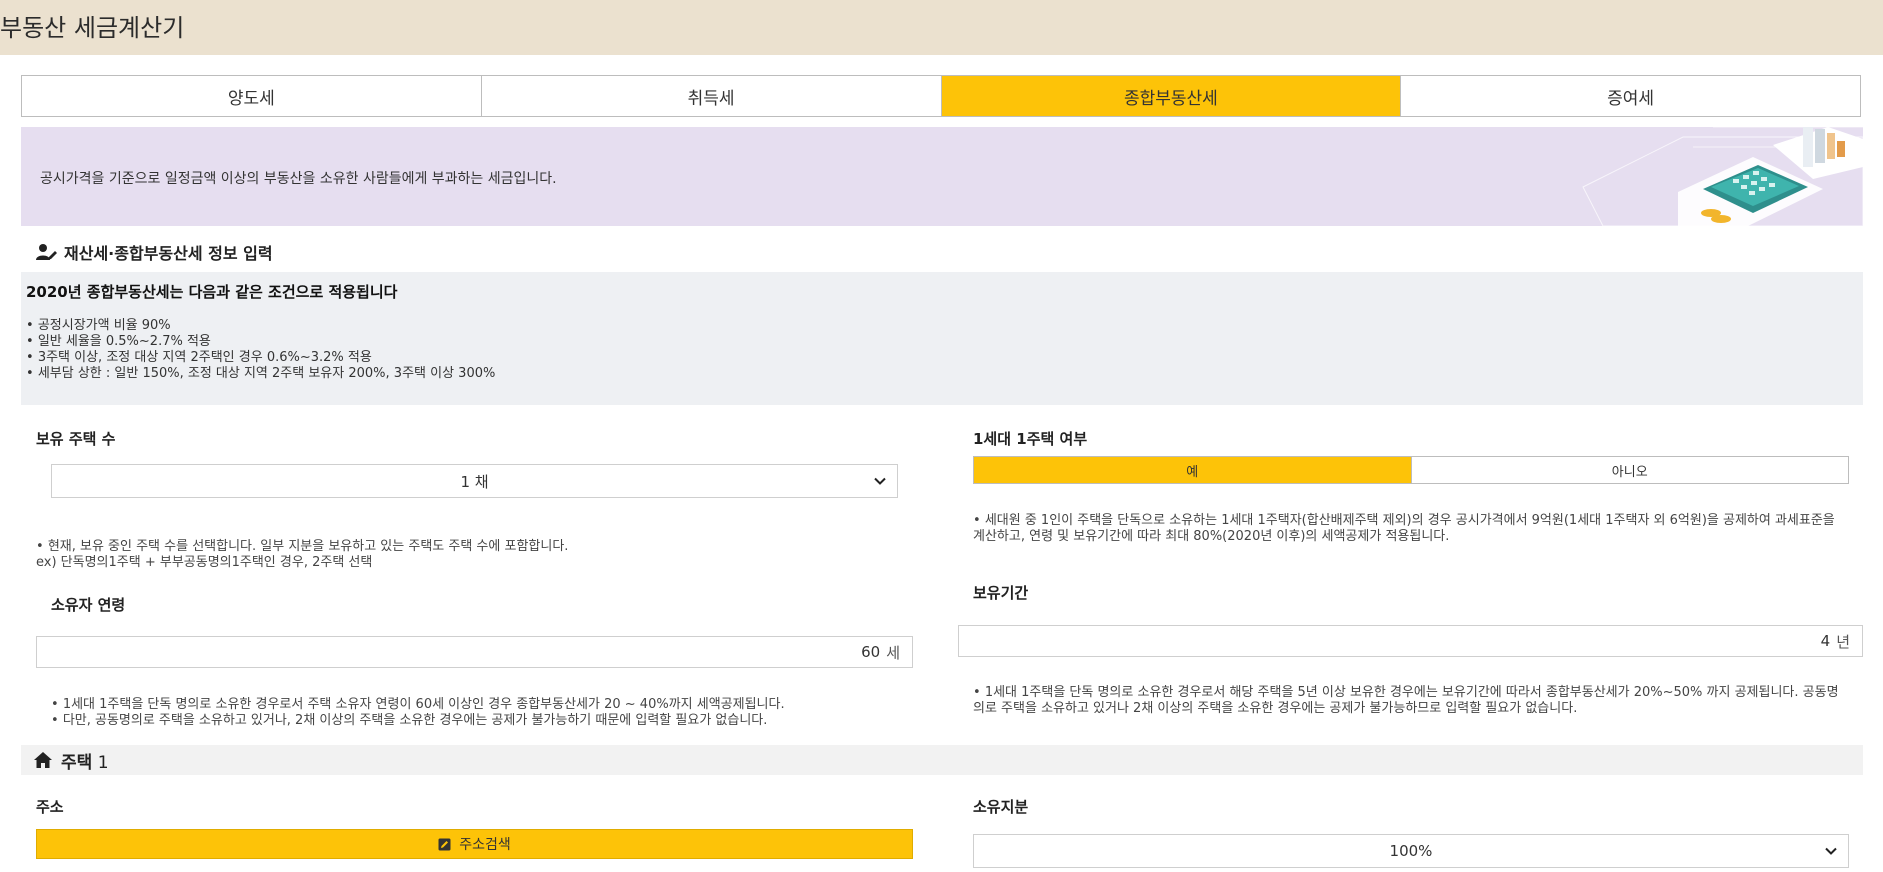 The height and width of the screenshot is (872, 1883). Describe the element at coordinates (92, 28) in the screenshot. I see `page-title: 부동산 세금계산기` at that location.